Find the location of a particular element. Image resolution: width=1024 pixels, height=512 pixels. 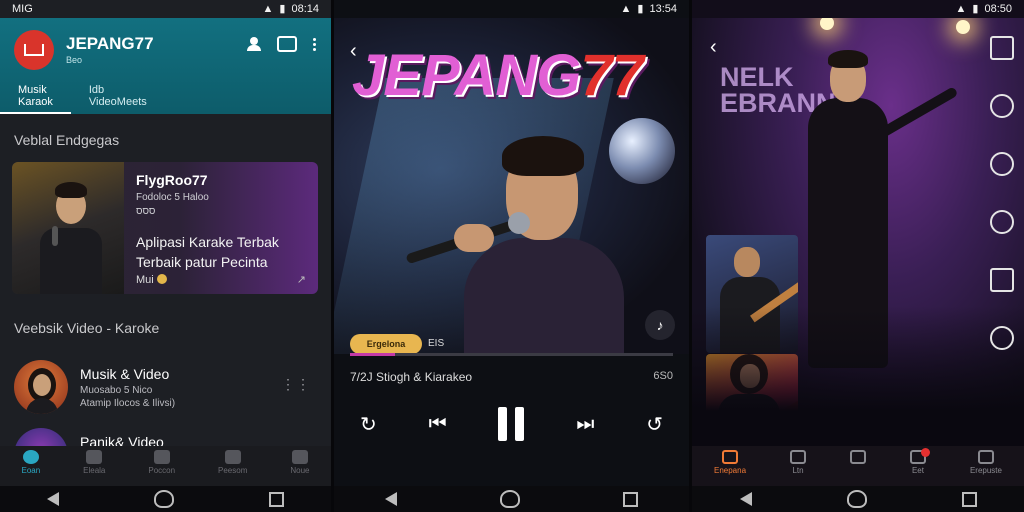

status-time: 13:54 is located at coordinates (663, 9).